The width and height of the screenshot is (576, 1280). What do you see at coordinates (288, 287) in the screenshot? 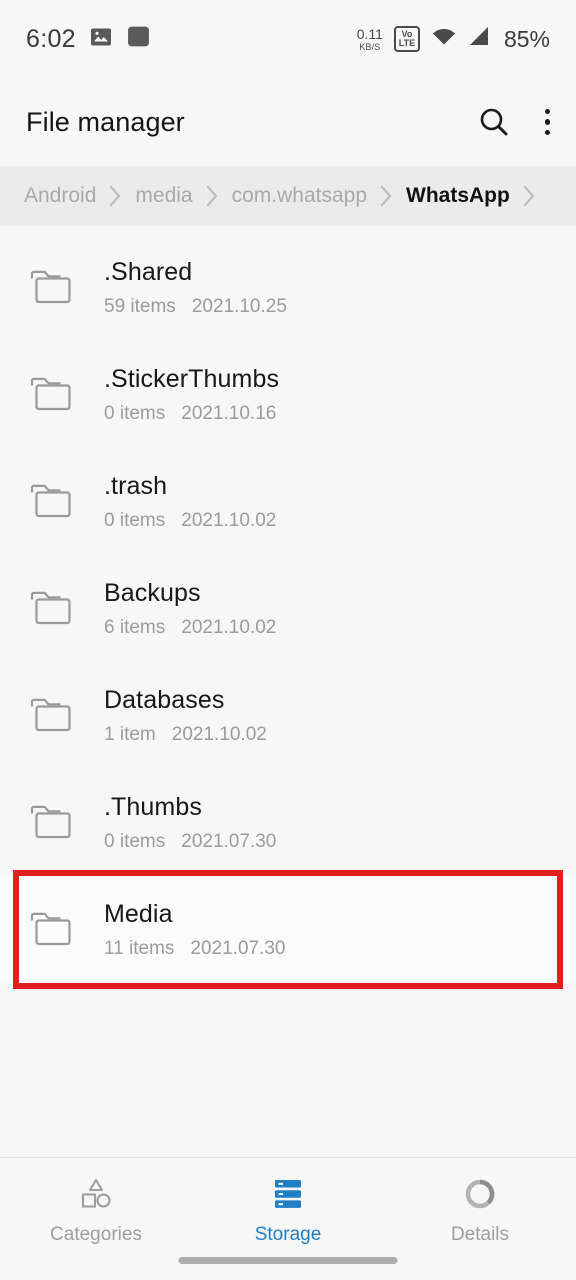
I see `file-list-row: .Shared 59 items 2021.10.25` at bounding box center [288, 287].